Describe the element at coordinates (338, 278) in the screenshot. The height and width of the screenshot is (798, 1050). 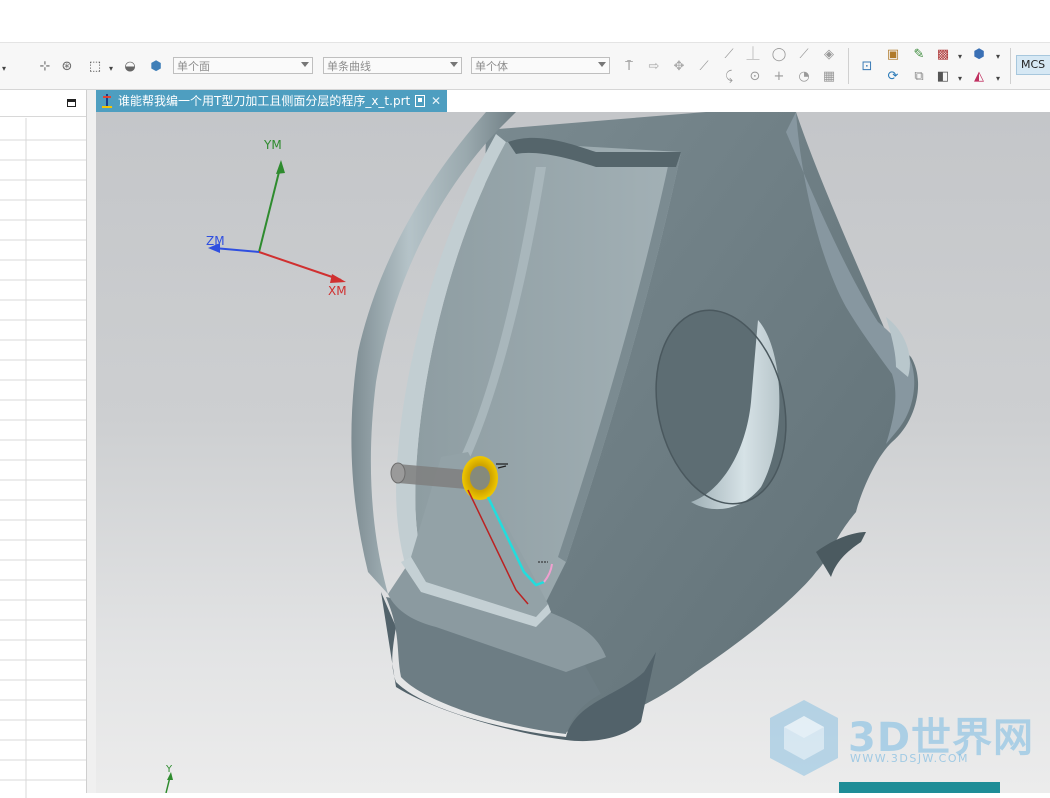
I see `axis-x-arrow` at that location.